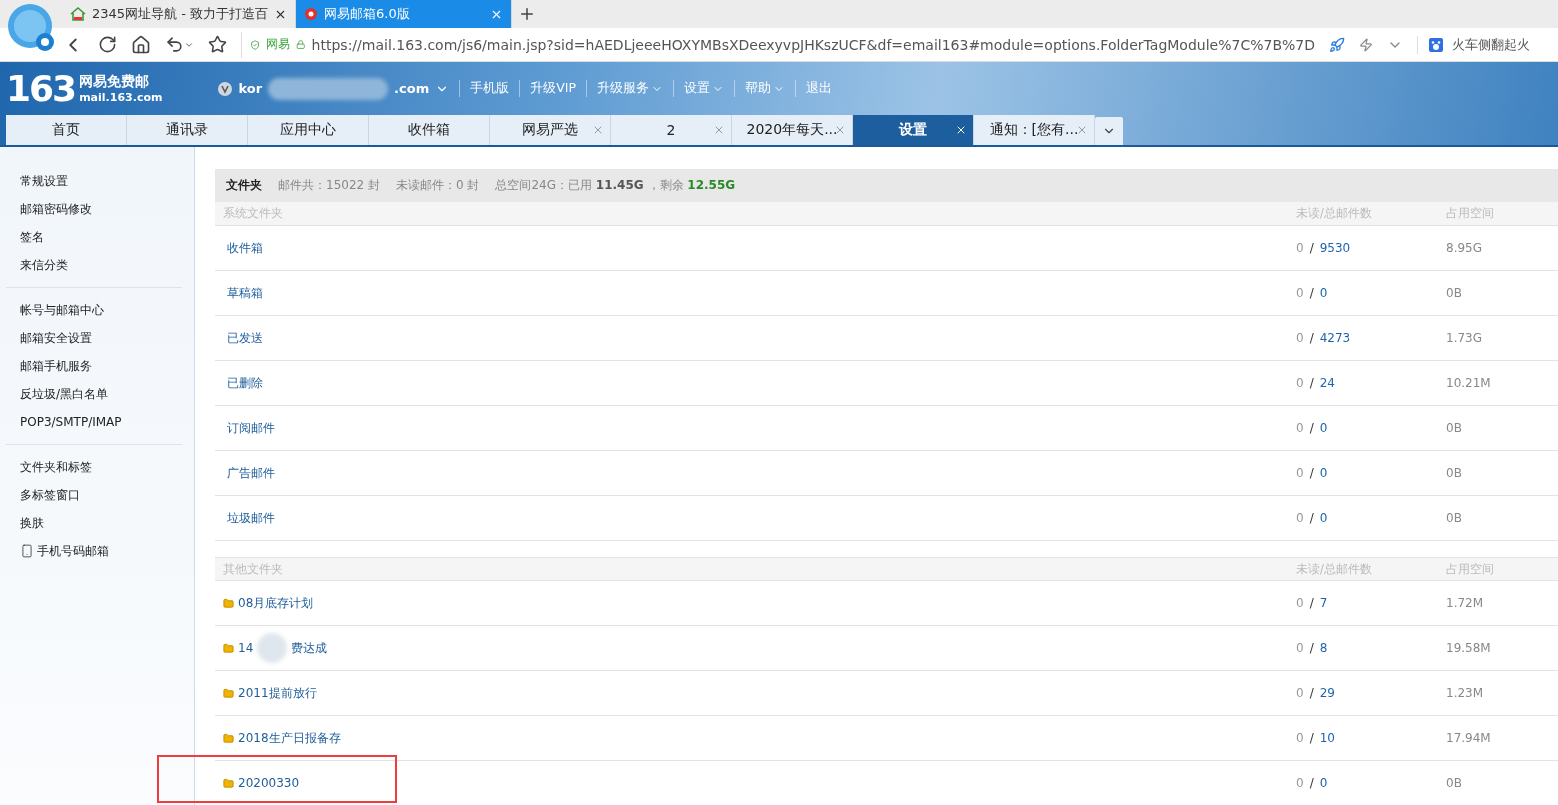  Describe the element at coordinates (1465, 693) in the screenshot. I see `folder-size: 1.23M` at that location.